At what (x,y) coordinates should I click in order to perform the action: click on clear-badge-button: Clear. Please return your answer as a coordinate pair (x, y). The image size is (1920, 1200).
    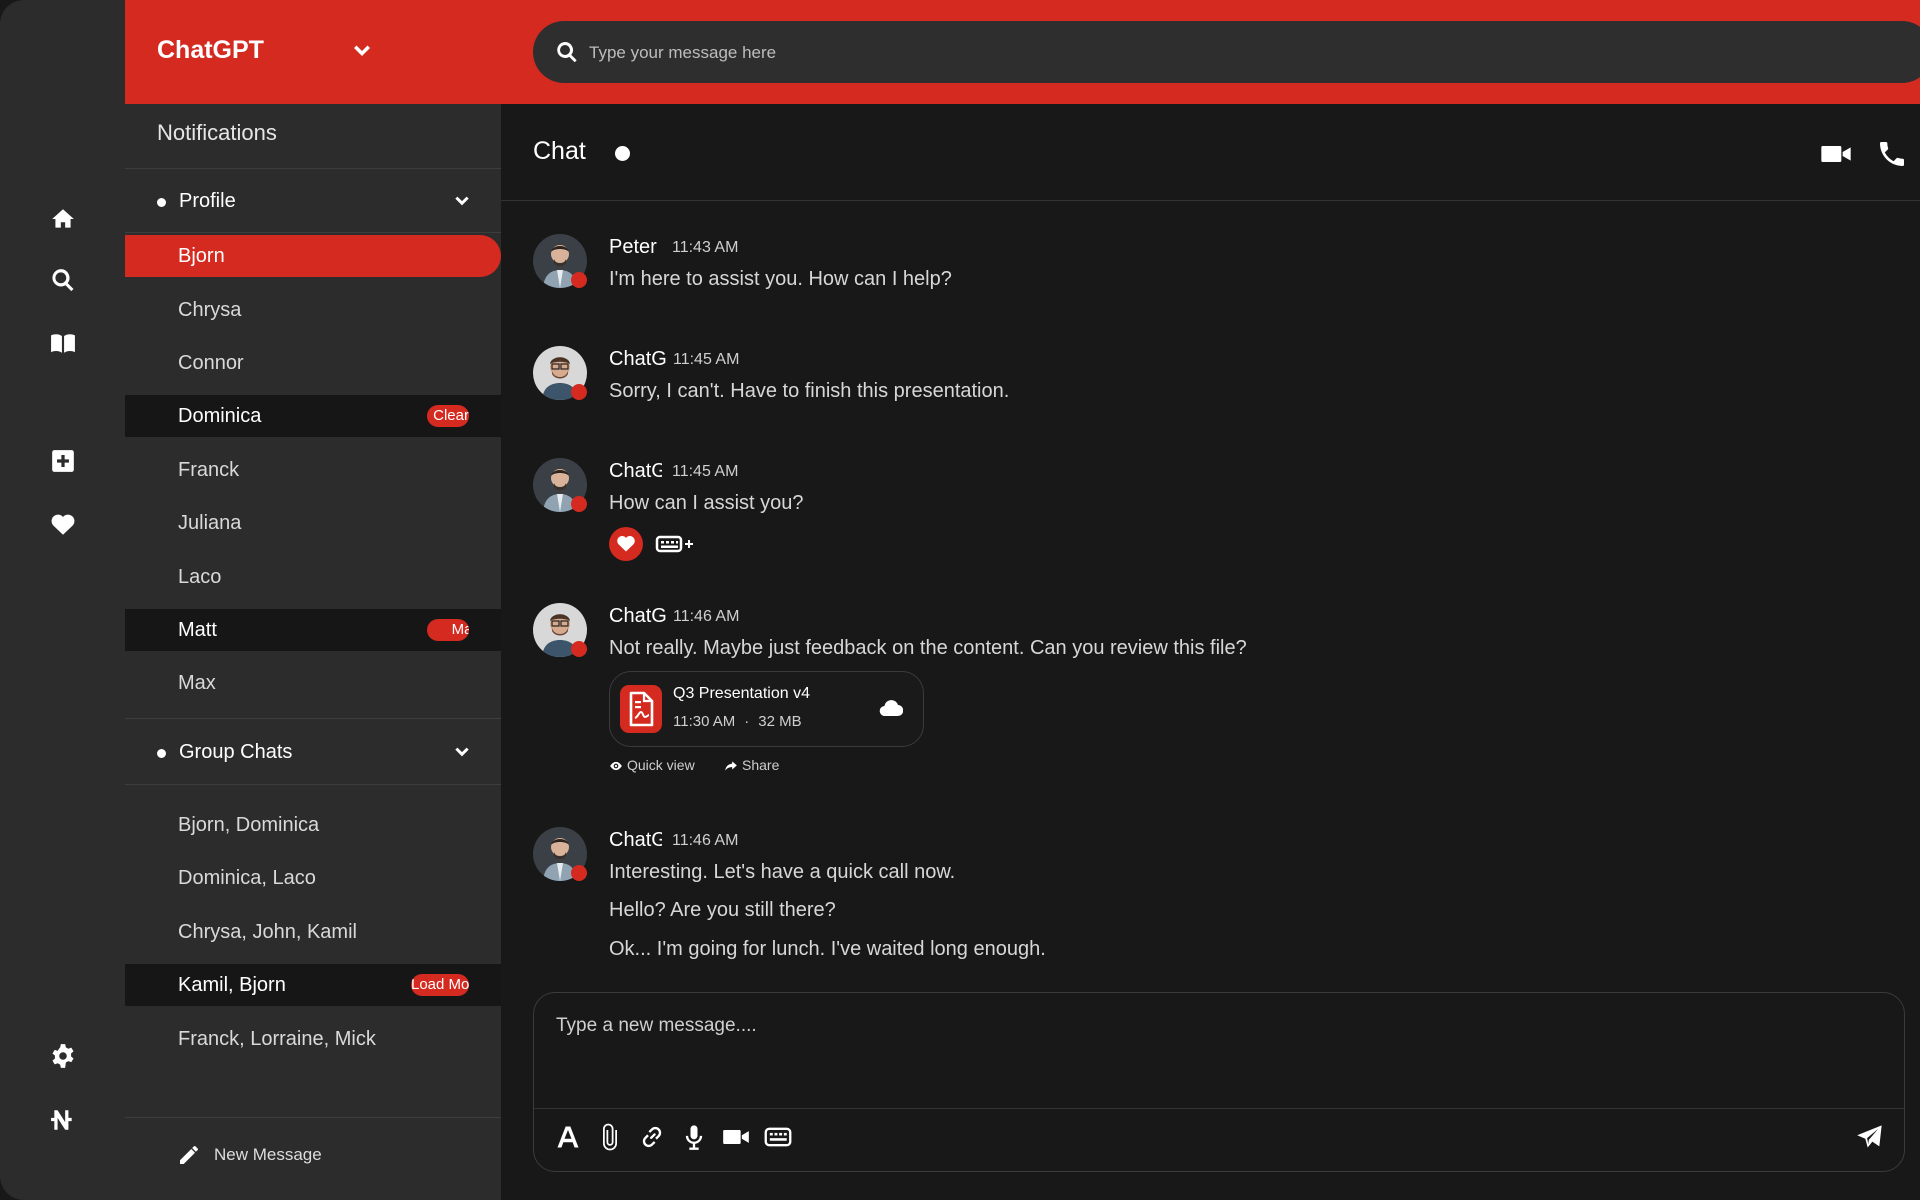
    Looking at the image, I should click on (448, 416).